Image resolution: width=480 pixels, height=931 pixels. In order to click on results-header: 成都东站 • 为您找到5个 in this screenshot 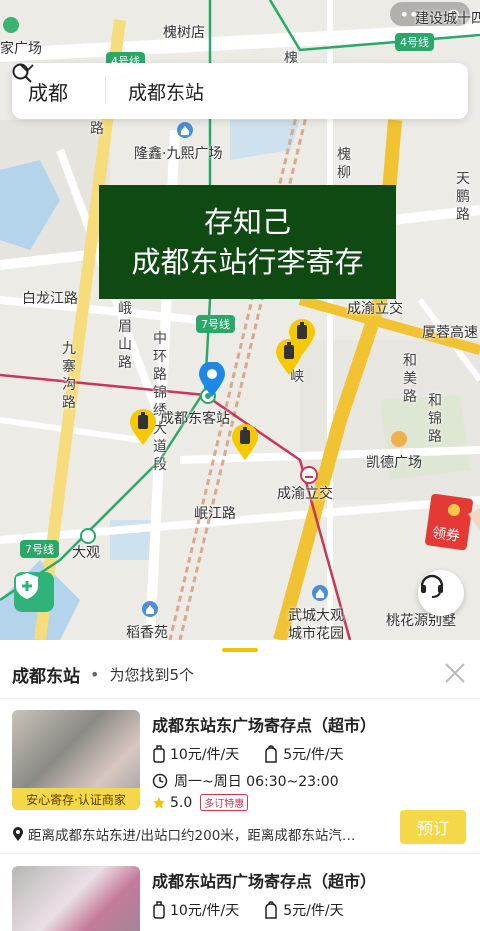, I will do `click(103, 674)`.